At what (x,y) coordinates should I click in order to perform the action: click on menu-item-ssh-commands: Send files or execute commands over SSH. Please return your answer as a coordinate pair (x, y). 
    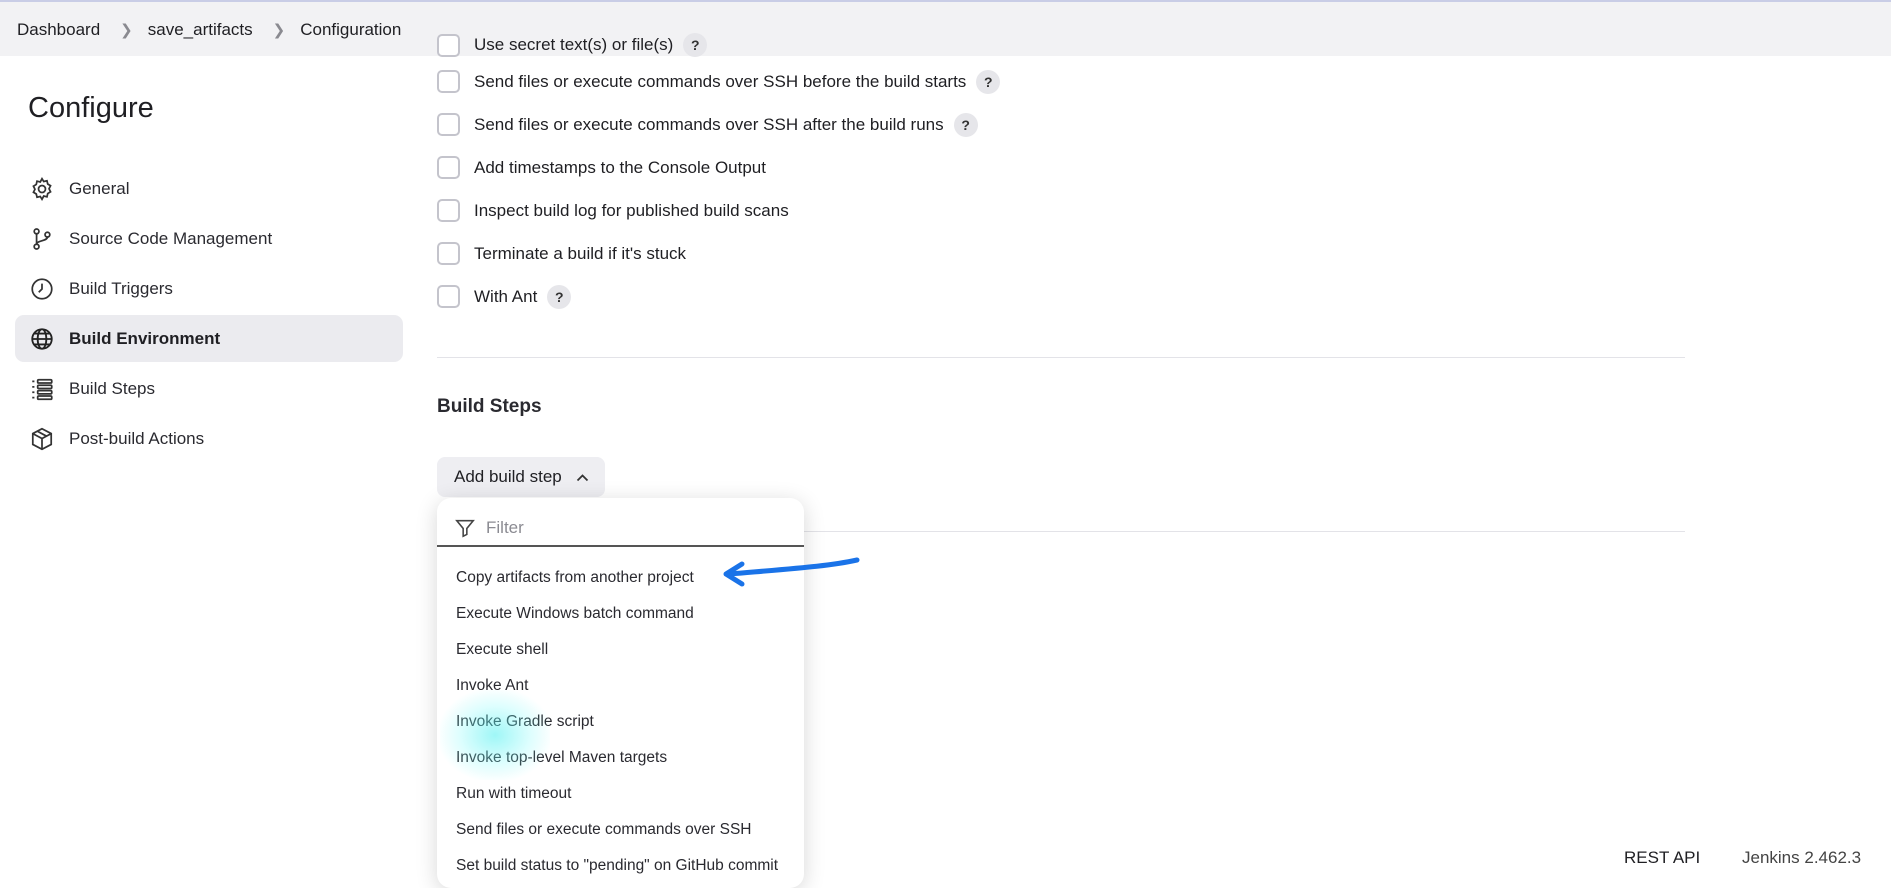
    Looking at the image, I should click on (620, 830).